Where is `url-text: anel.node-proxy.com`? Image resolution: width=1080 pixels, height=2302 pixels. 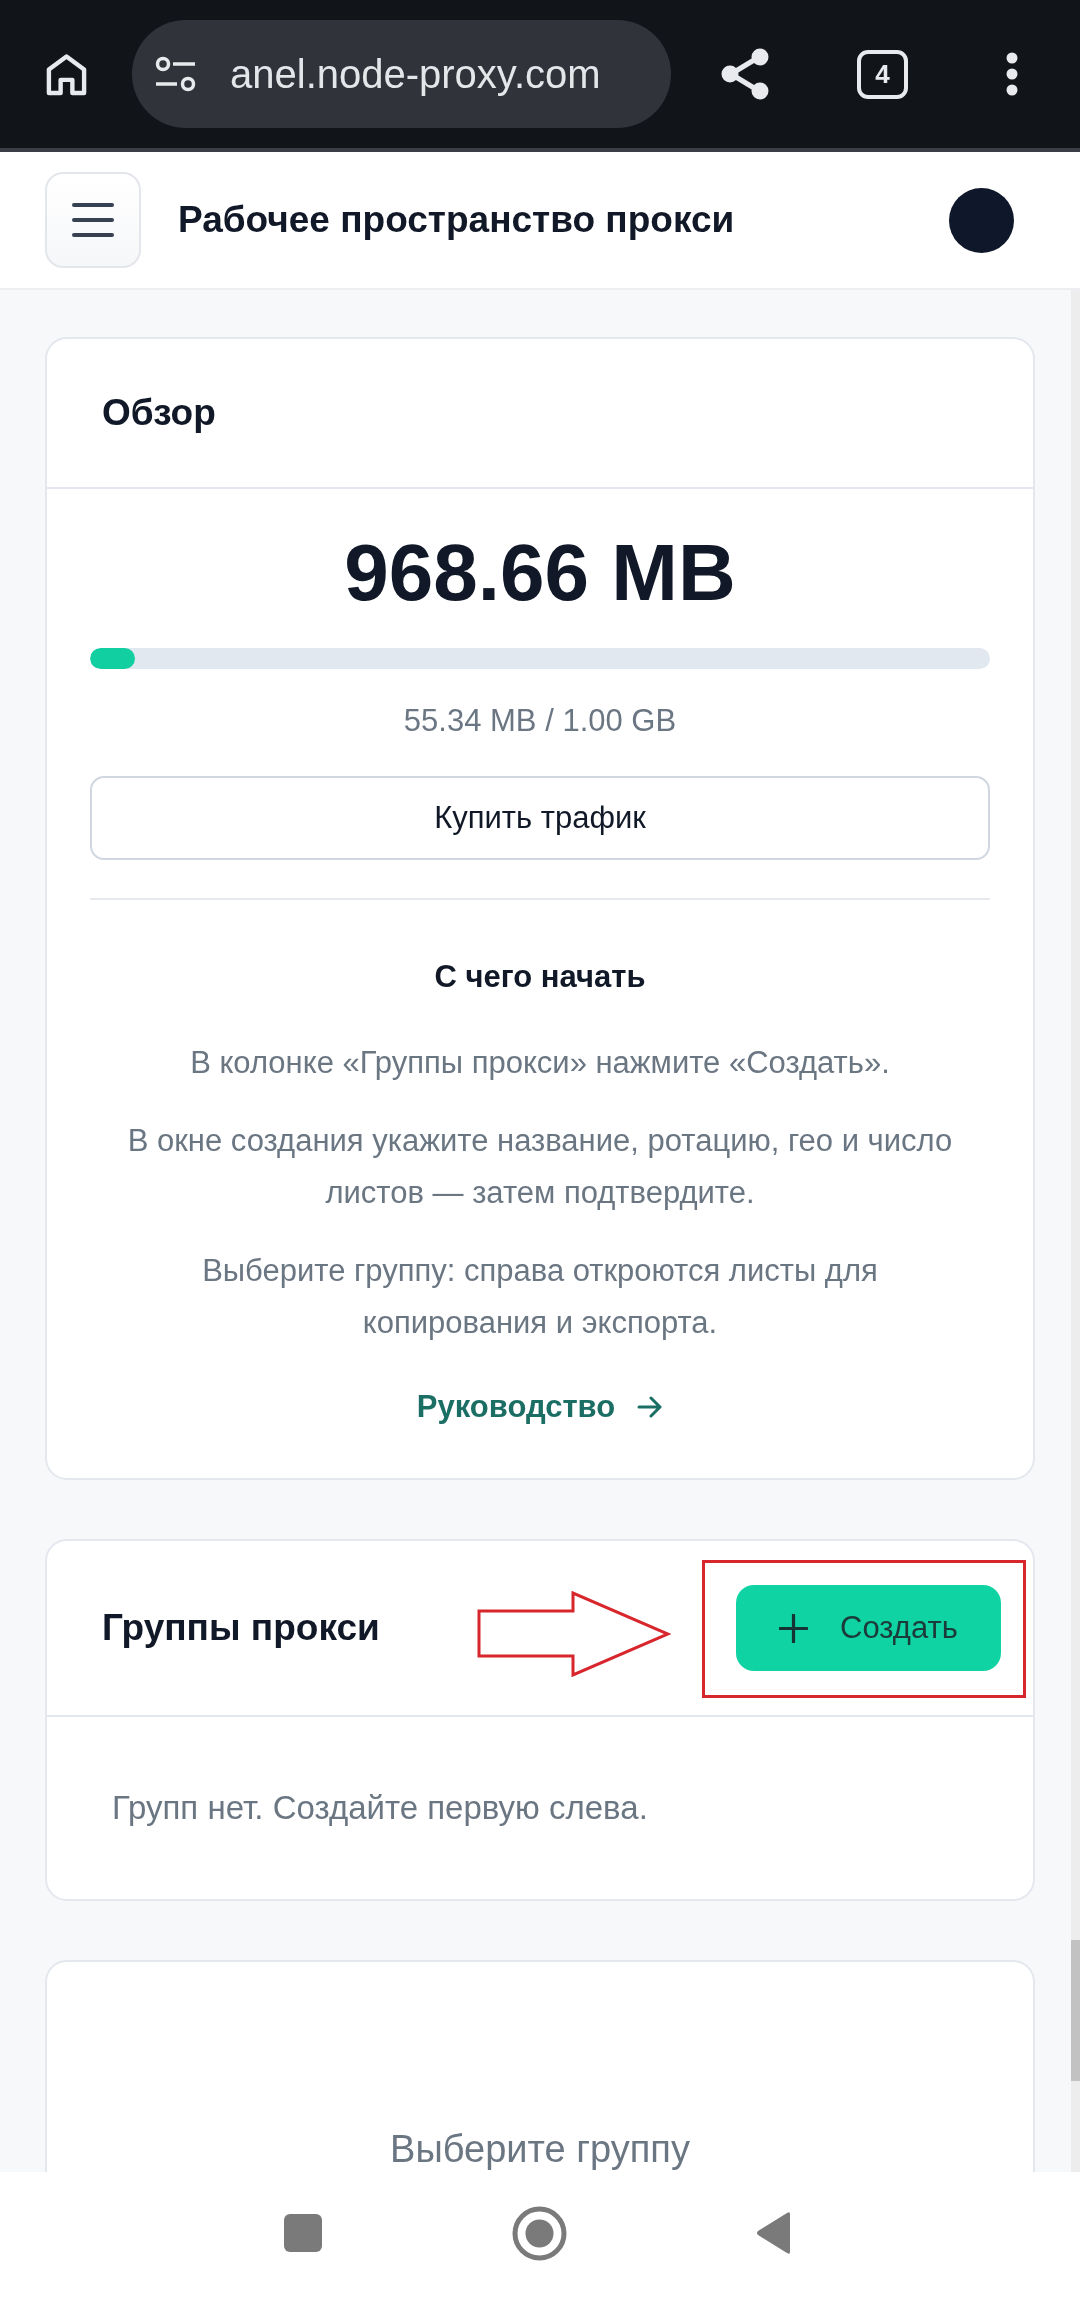
url-text: anel.node-proxy.com is located at coordinates (415, 74).